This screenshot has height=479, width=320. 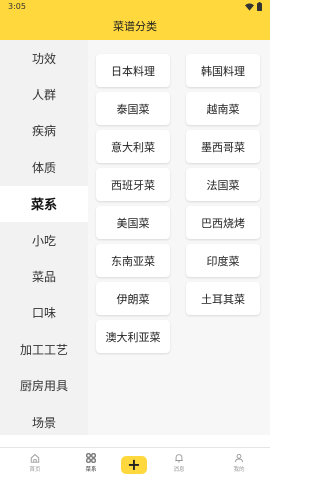 I want to click on category-label: 伊朗菜, so click(x=133, y=299).